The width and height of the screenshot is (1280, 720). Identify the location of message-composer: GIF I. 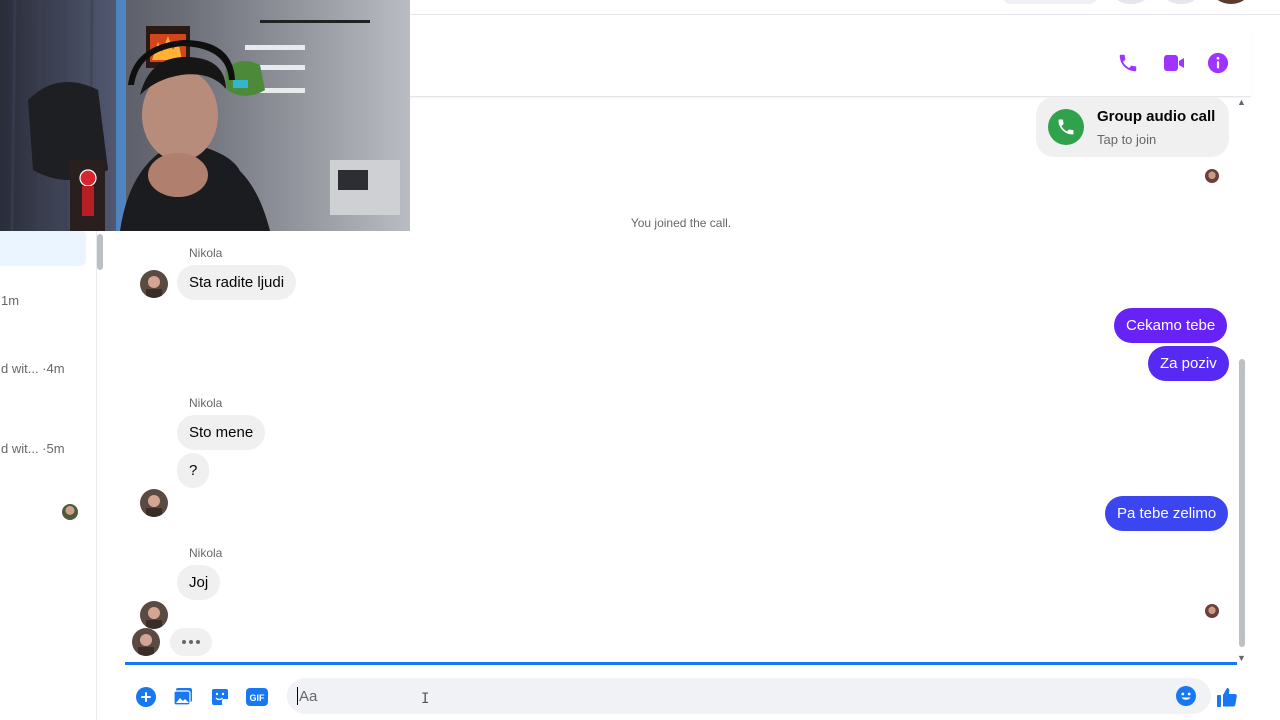
(688, 699).